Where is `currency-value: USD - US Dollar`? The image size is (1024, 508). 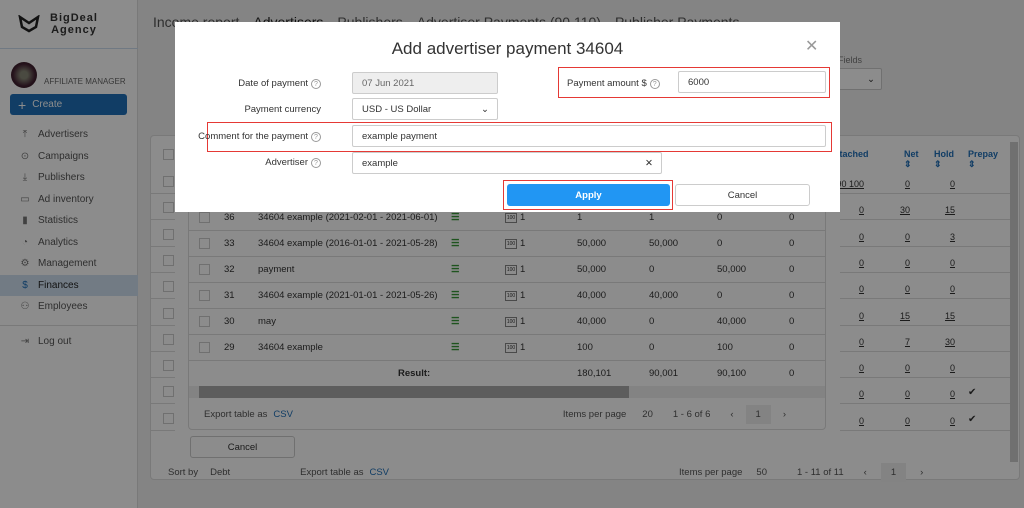 currency-value: USD - US Dollar is located at coordinates (397, 109).